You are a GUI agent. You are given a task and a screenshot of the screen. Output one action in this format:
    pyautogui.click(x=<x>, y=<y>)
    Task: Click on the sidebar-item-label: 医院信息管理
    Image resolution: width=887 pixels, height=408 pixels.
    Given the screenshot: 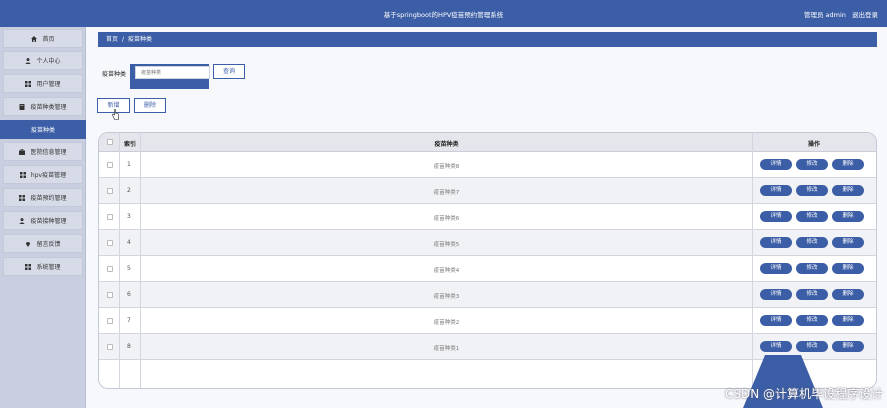 What is the action you would take?
    pyautogui.click(x=48, y=152)
    